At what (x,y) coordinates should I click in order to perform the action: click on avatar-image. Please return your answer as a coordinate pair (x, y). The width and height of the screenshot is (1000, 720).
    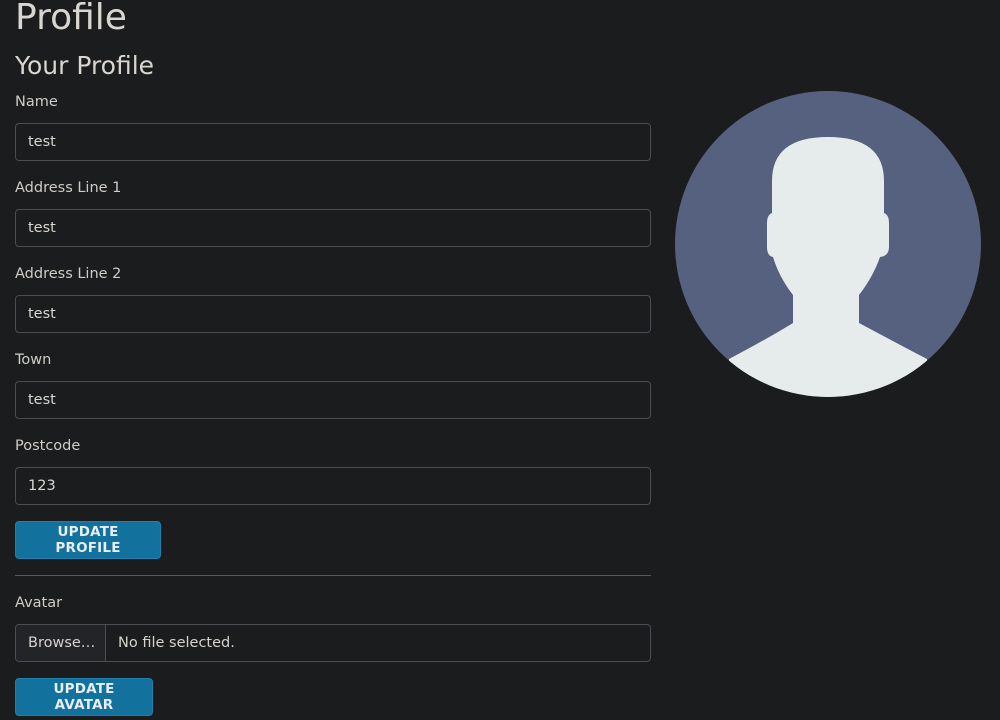
    Looking at the image, I should click on (828, 244).